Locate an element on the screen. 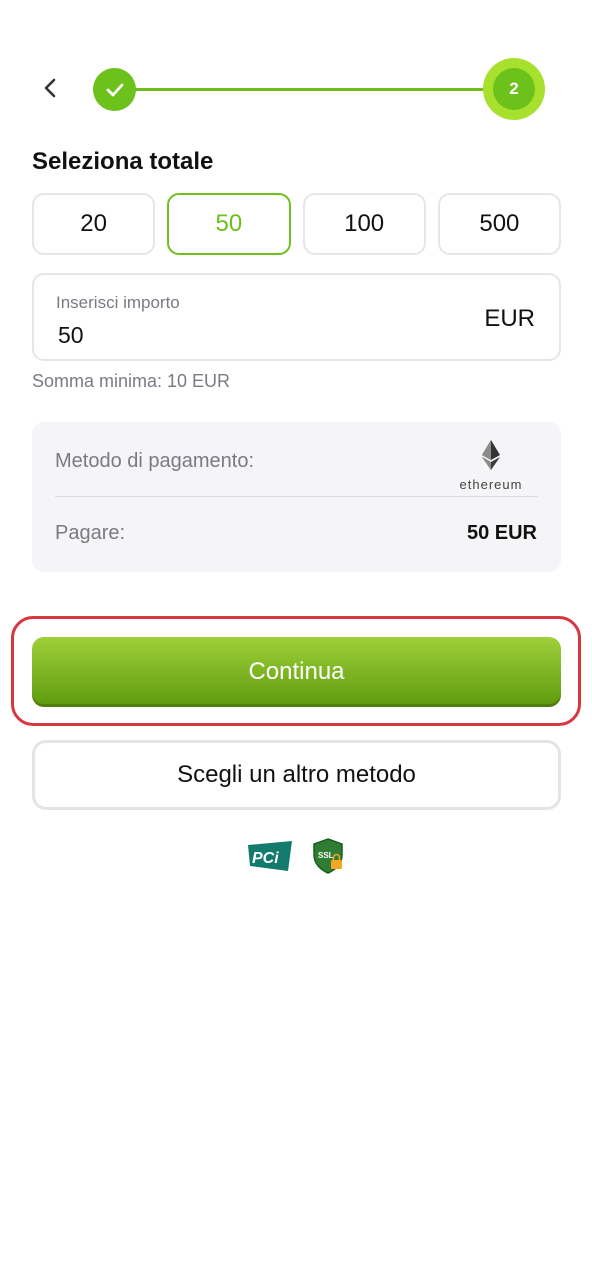  amount-field-label: Inserisci importo is located at coordinates (118, 302).